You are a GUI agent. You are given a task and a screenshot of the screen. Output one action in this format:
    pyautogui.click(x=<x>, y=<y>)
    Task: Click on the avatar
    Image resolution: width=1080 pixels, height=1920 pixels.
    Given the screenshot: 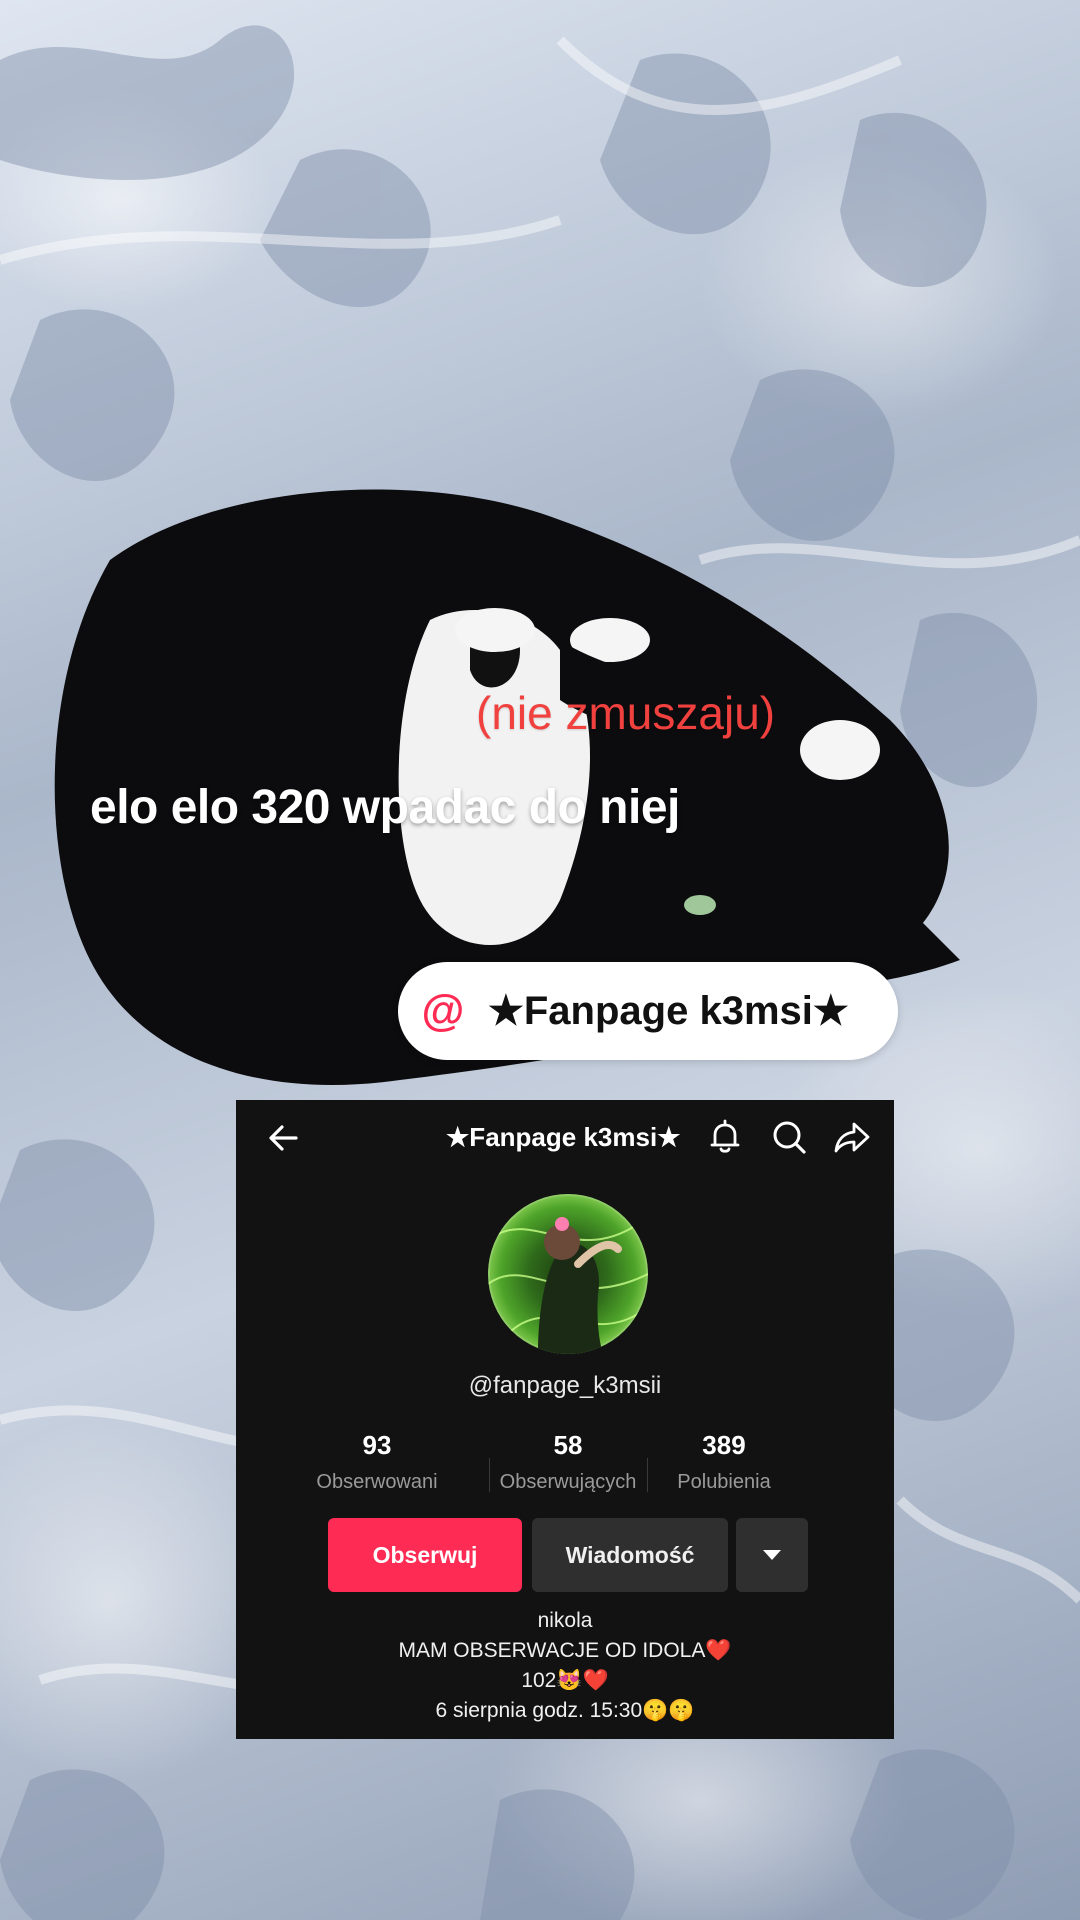 What is the action you would take?
    pyautogui.click(x=568, y=1274)
    